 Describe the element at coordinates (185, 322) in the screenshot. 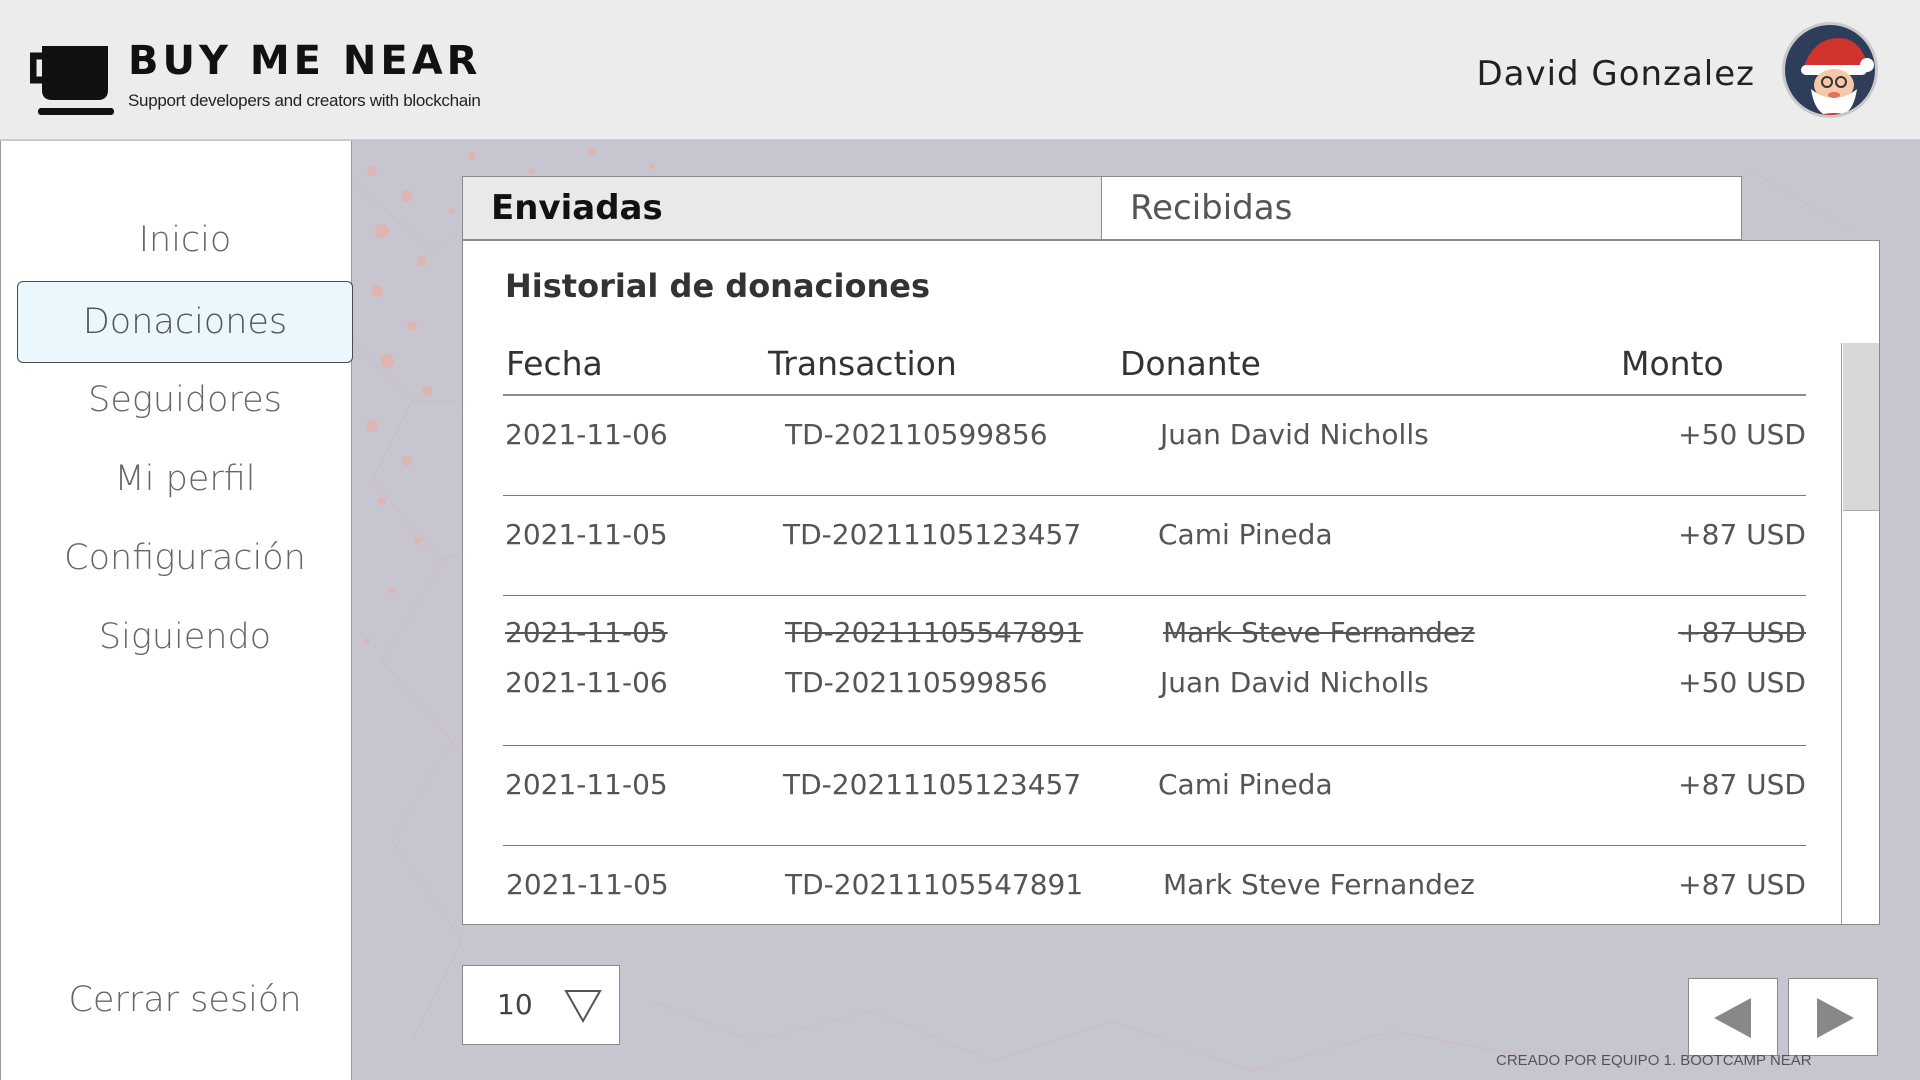

I see `sidebar-item-donaciones: Donaciones` at that location.